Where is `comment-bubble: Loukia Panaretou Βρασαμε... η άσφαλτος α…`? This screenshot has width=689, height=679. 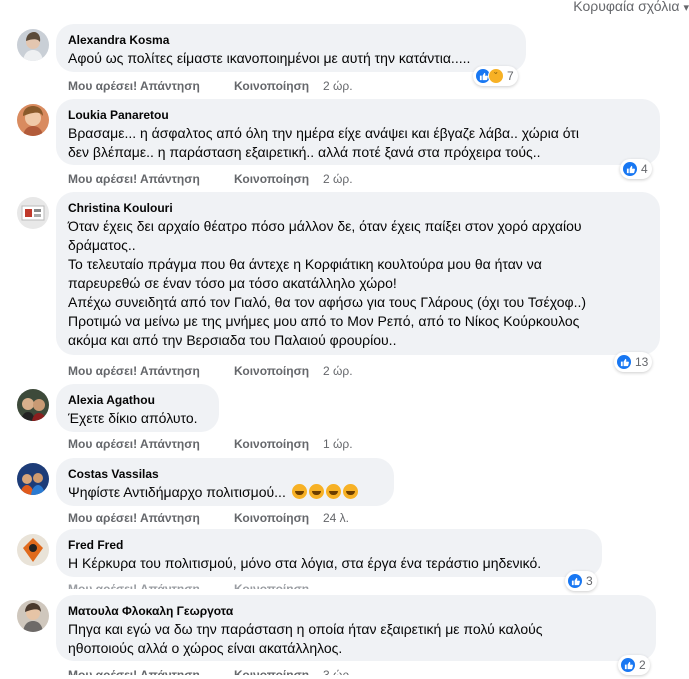 comment-bubble: Loukia Panaretou Βρασαμε... η άσφαλτος α… is located at coordinates (358, 132).